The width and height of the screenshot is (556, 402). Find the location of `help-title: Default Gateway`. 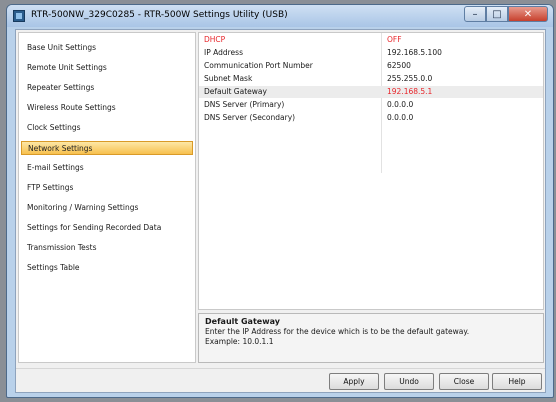

help-title: Default Gateway is located at coordinates (242, 321).